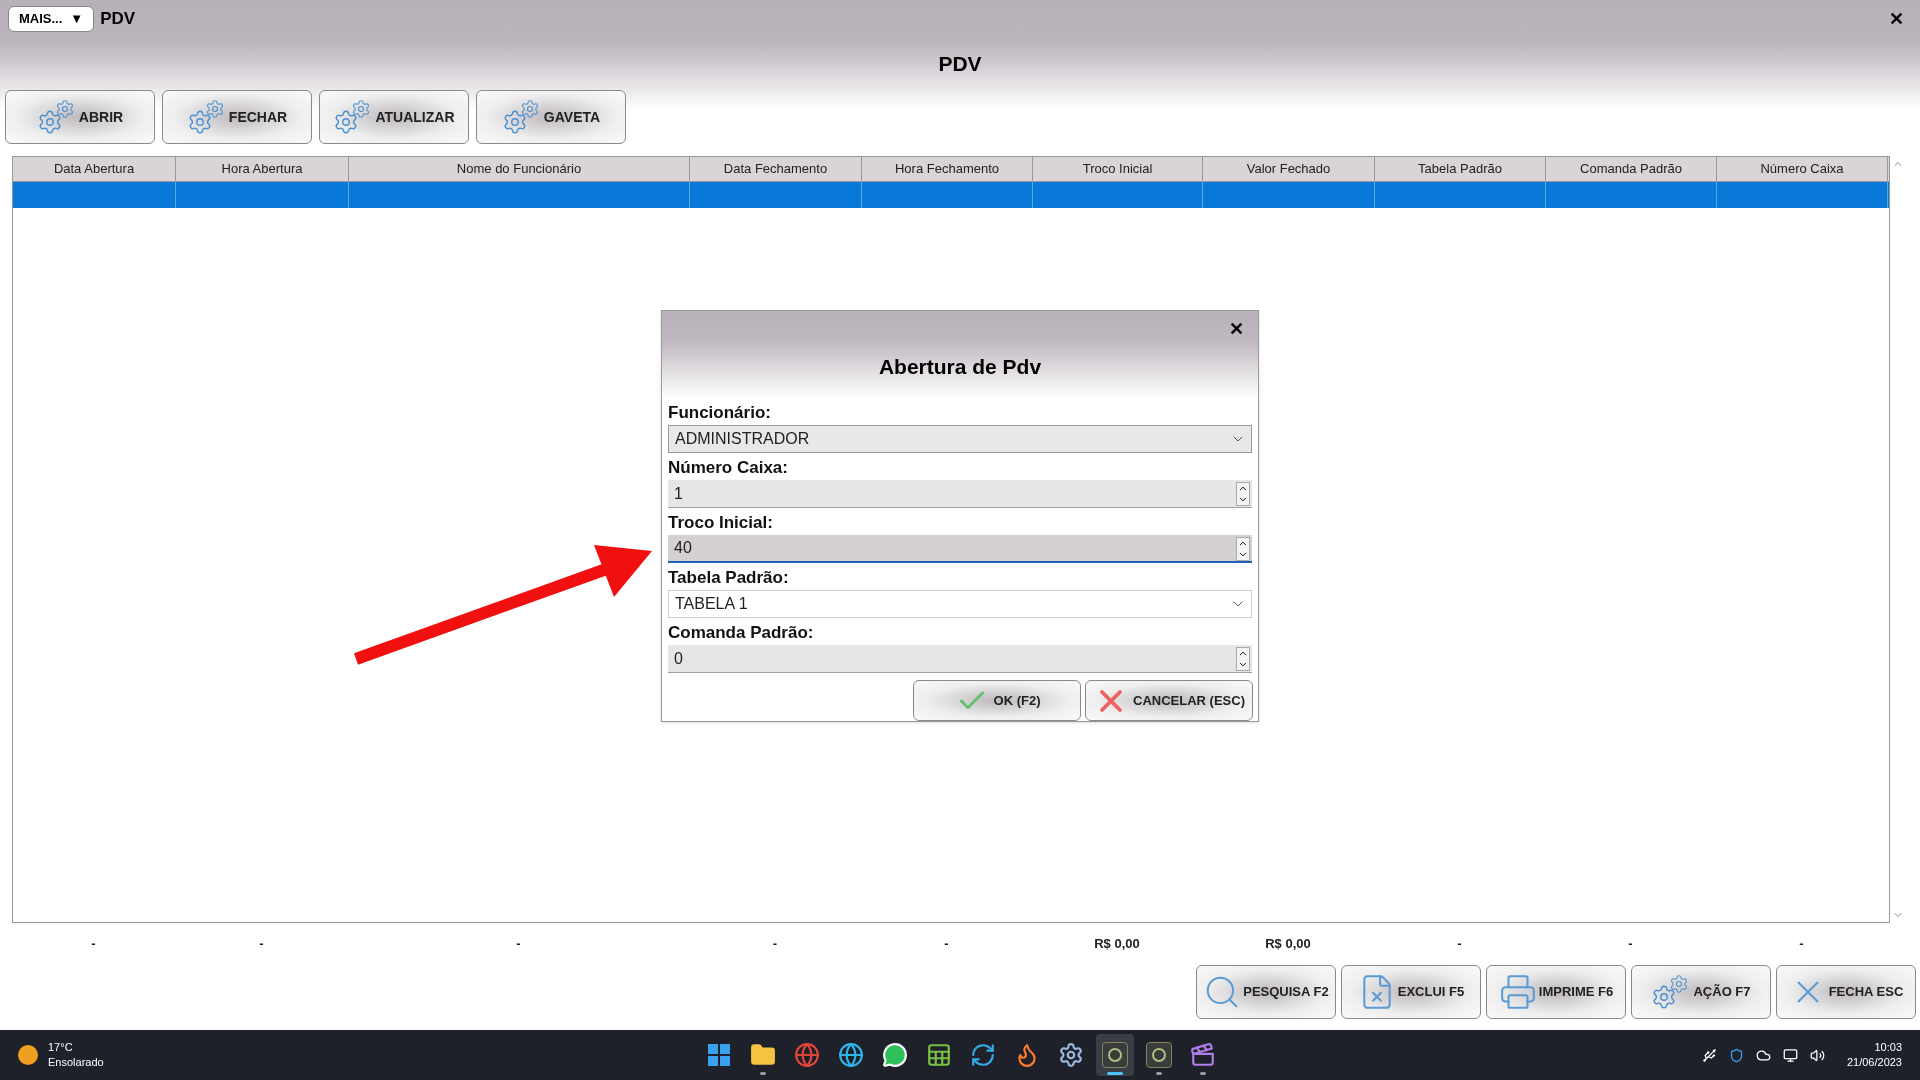 The height and width of the screenshot is (1080, 1920). What do you see at coordinates (895, 1055) in the screenshot?
I see `chat-icon` at bounding box center [895, 1055].